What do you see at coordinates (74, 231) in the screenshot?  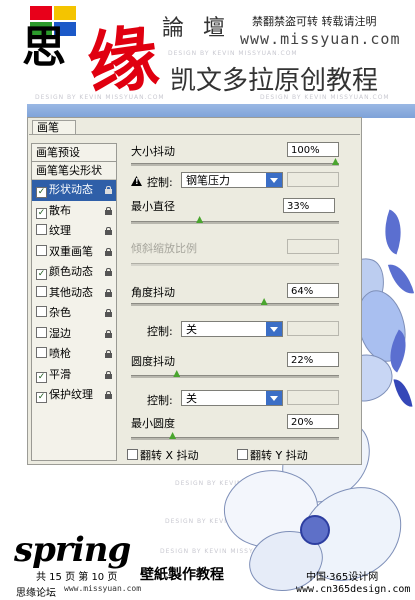 I see `brush-option-item: 纹理` at bounding box center [74, 231].